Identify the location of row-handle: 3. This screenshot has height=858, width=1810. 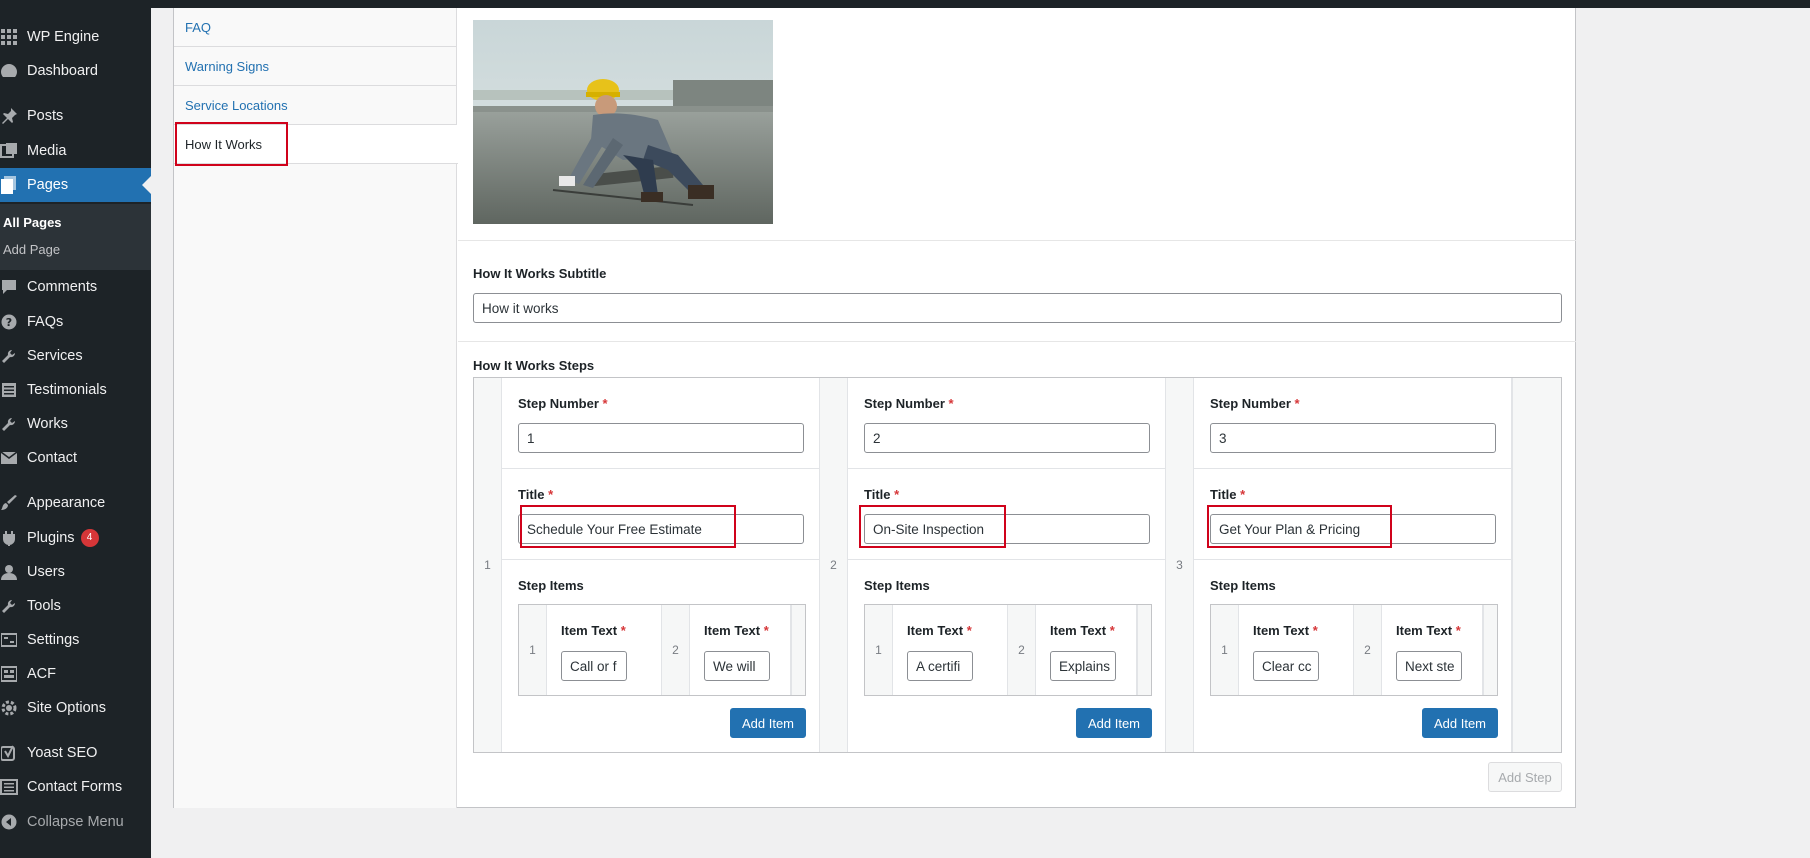
(1180, 565).